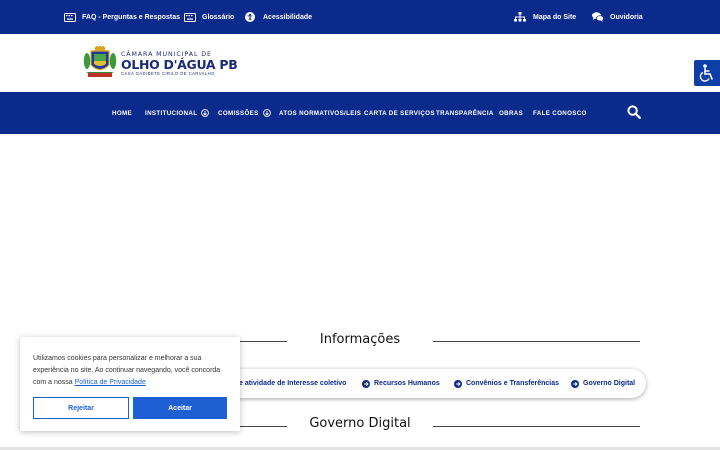 The height and width of the screenshot is (450, 720). I want to click on accessibility-link: Acessibilidade, so click(278, 17).